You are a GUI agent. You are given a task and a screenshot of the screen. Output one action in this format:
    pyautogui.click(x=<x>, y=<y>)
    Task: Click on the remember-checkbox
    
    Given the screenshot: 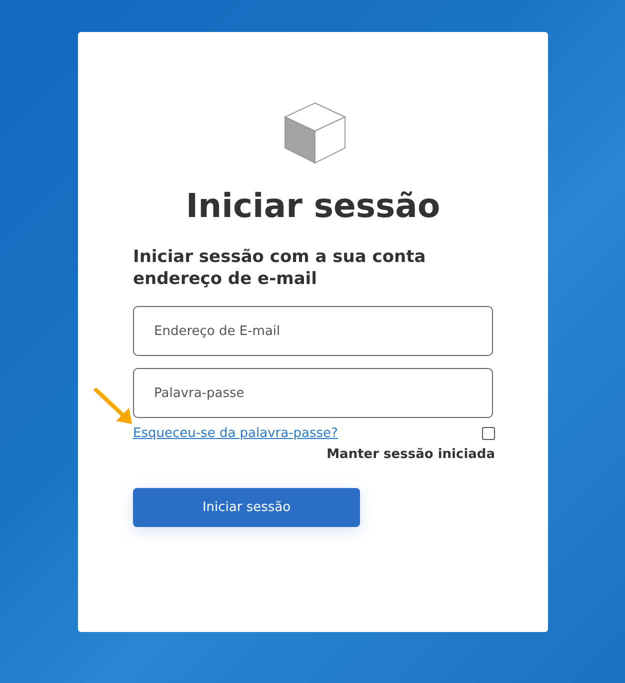 What is the action you would take?
    pyautogui.click(x=488, y=433)
    